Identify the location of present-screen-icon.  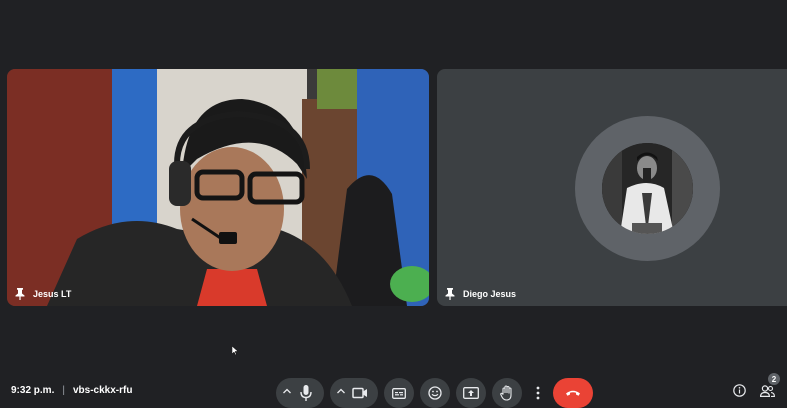
(471, 393).